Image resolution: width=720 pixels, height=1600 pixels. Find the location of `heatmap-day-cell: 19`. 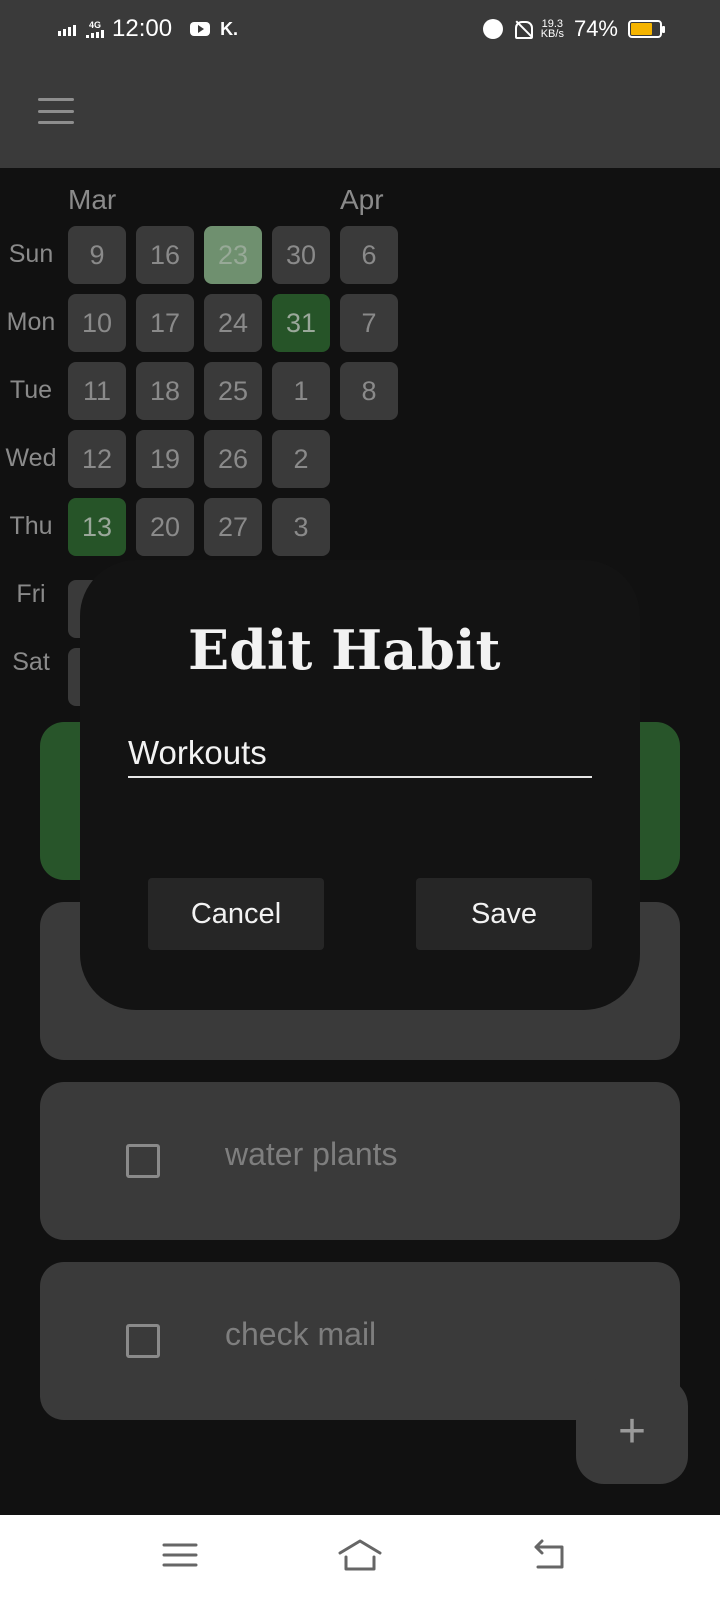

heatmap-day-cell: 19 is located at coordinates (165, 459).